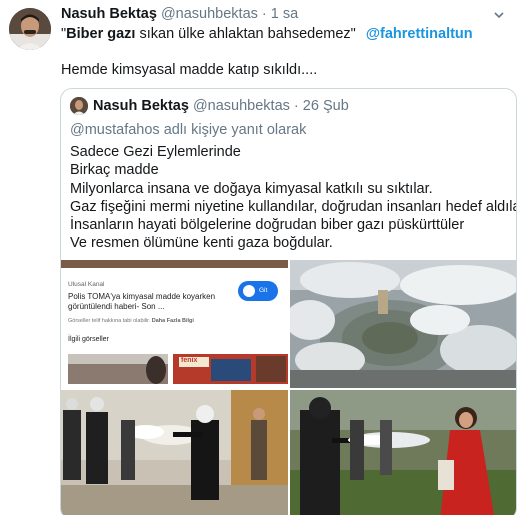 The height and width of the screenshot is (515, 518). I want to click on thumbnail-label: fenix, so click(189, 360).